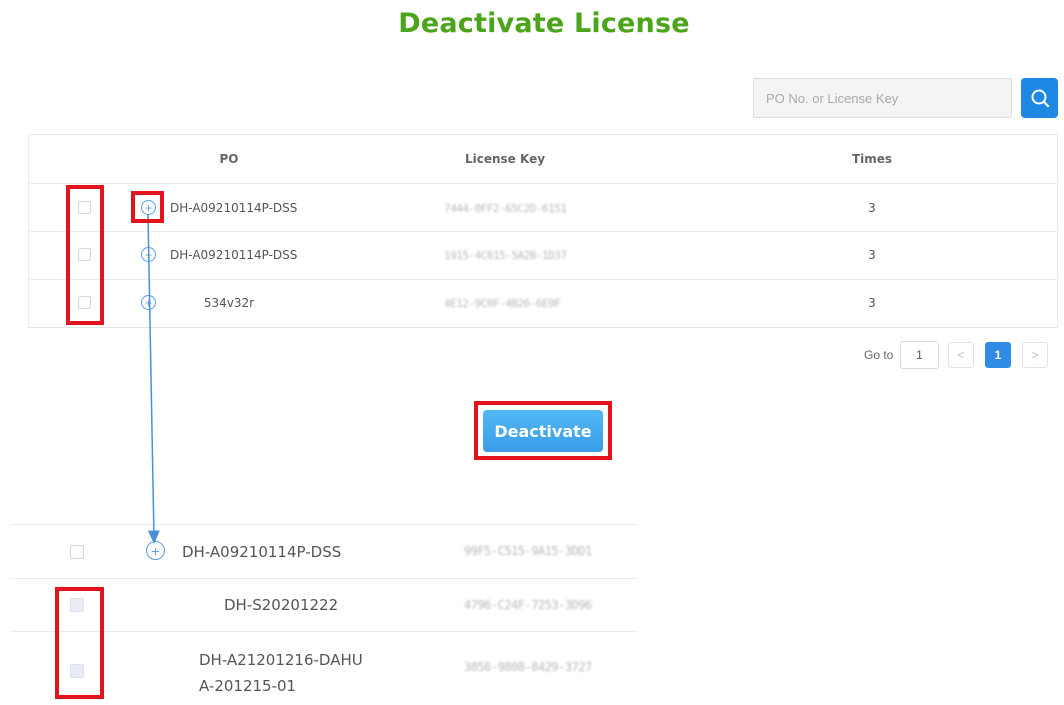 The height and width of the screenshot is (705, 1064). What do you see at coordinates (79, 643) in the screenshot?
I see `highlight-box-zoom-checkboxes` at bounding box center [79, 643].